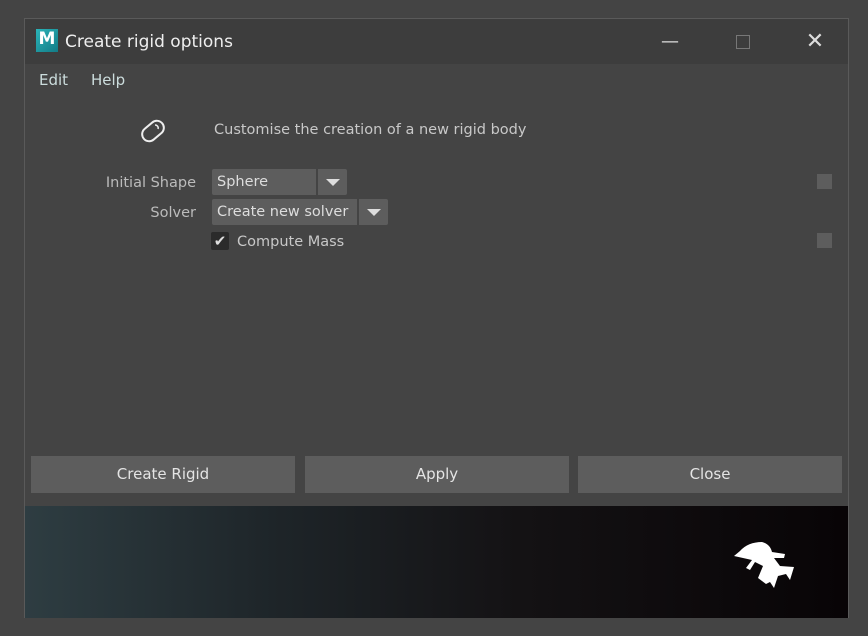  What do you see at coordinates (437, 474) in the screenshot?
I see `apply-button: Apply` at bounding box center [437, 474].